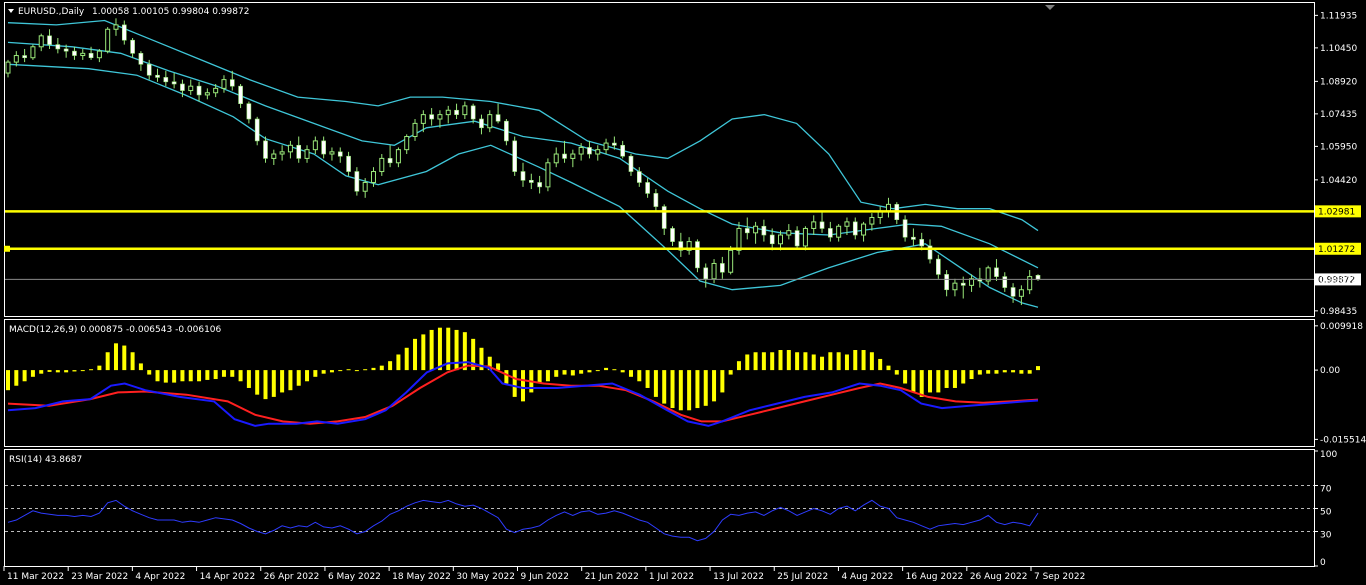 This screenshot has height=585, width=1366. Describe the element at coordinates (1326, 536) in the screenshot. I see `rsi-tick-label: 30` at that location.